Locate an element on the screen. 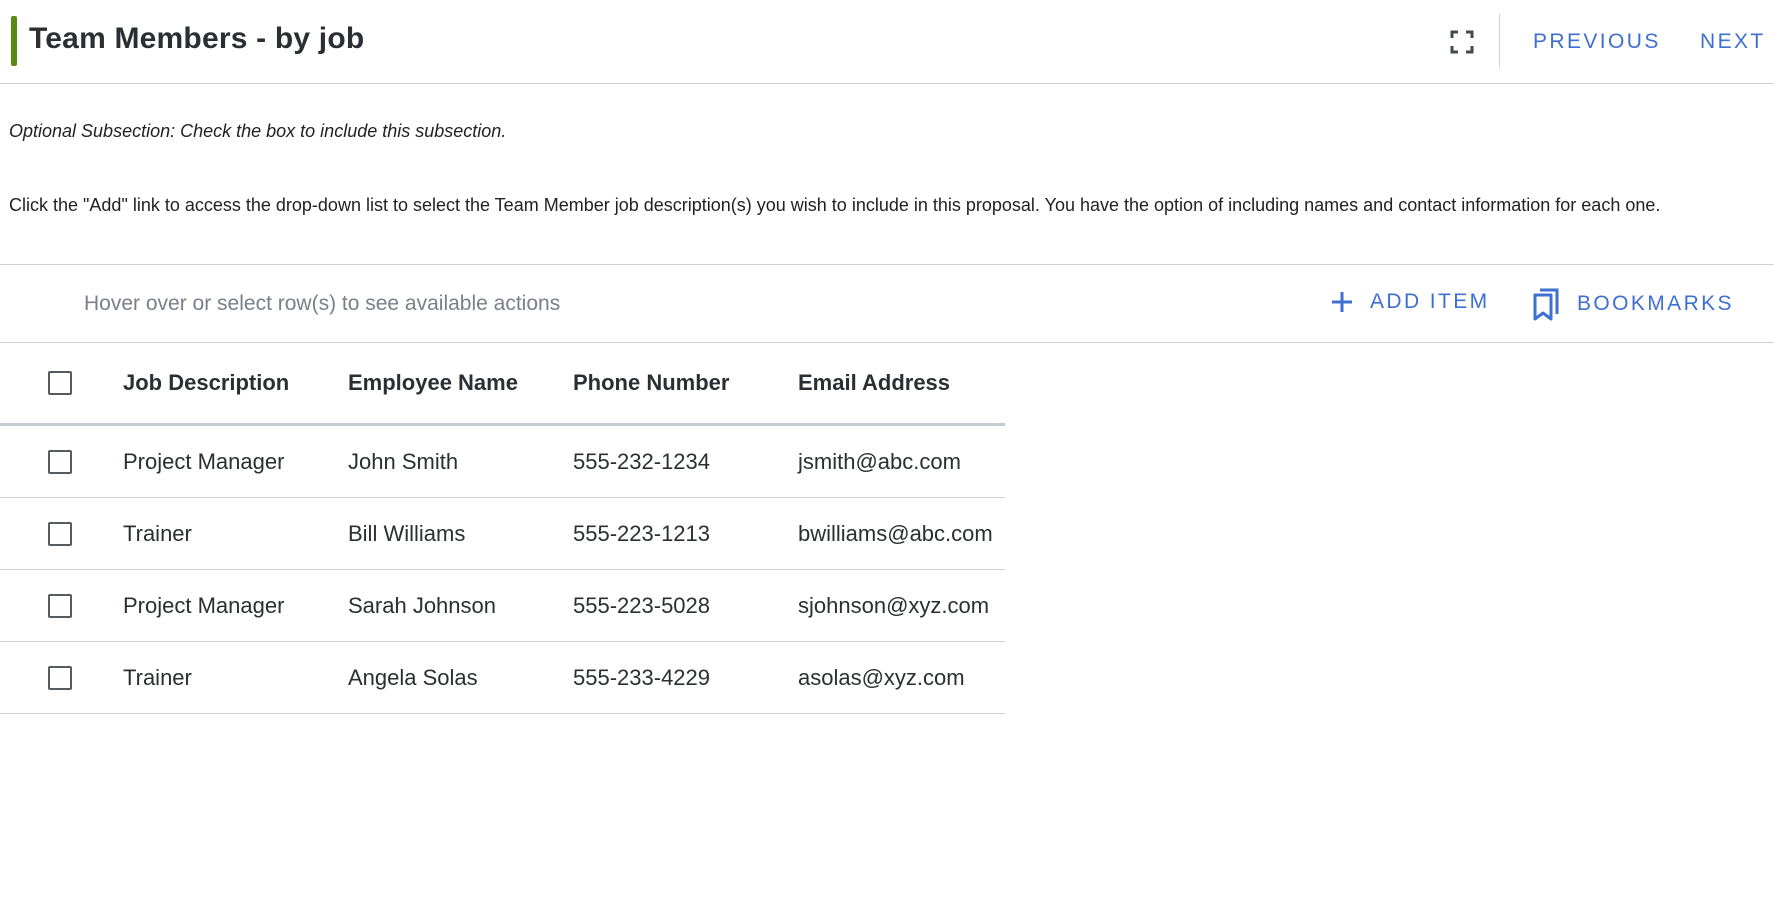 The height and width of the screenshot is (918, 1774). page-title: Team Members - by job is located at coordinates (197, 38).